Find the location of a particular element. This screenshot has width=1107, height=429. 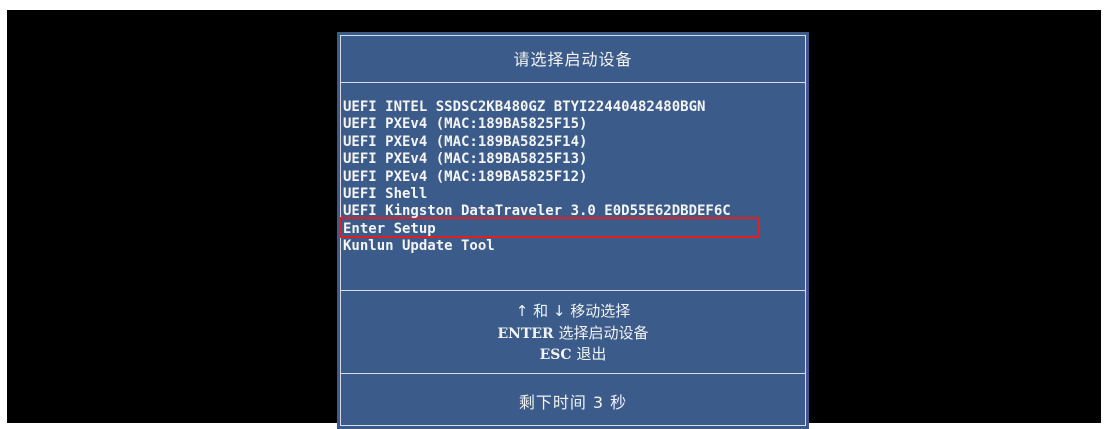

boot-item-label: UEFI PXEv4 (MAC:189BA5825F13) is located at coordinates (465, 159).